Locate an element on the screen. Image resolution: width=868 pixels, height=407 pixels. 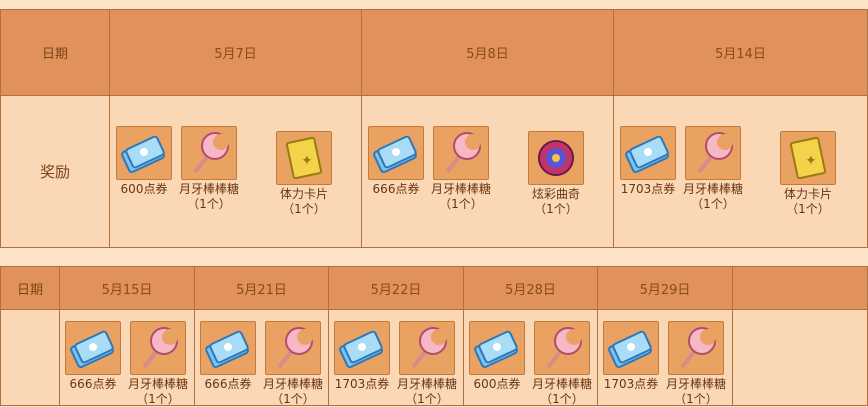
reward-label: 奖励 is located at coordinates (54, 172).